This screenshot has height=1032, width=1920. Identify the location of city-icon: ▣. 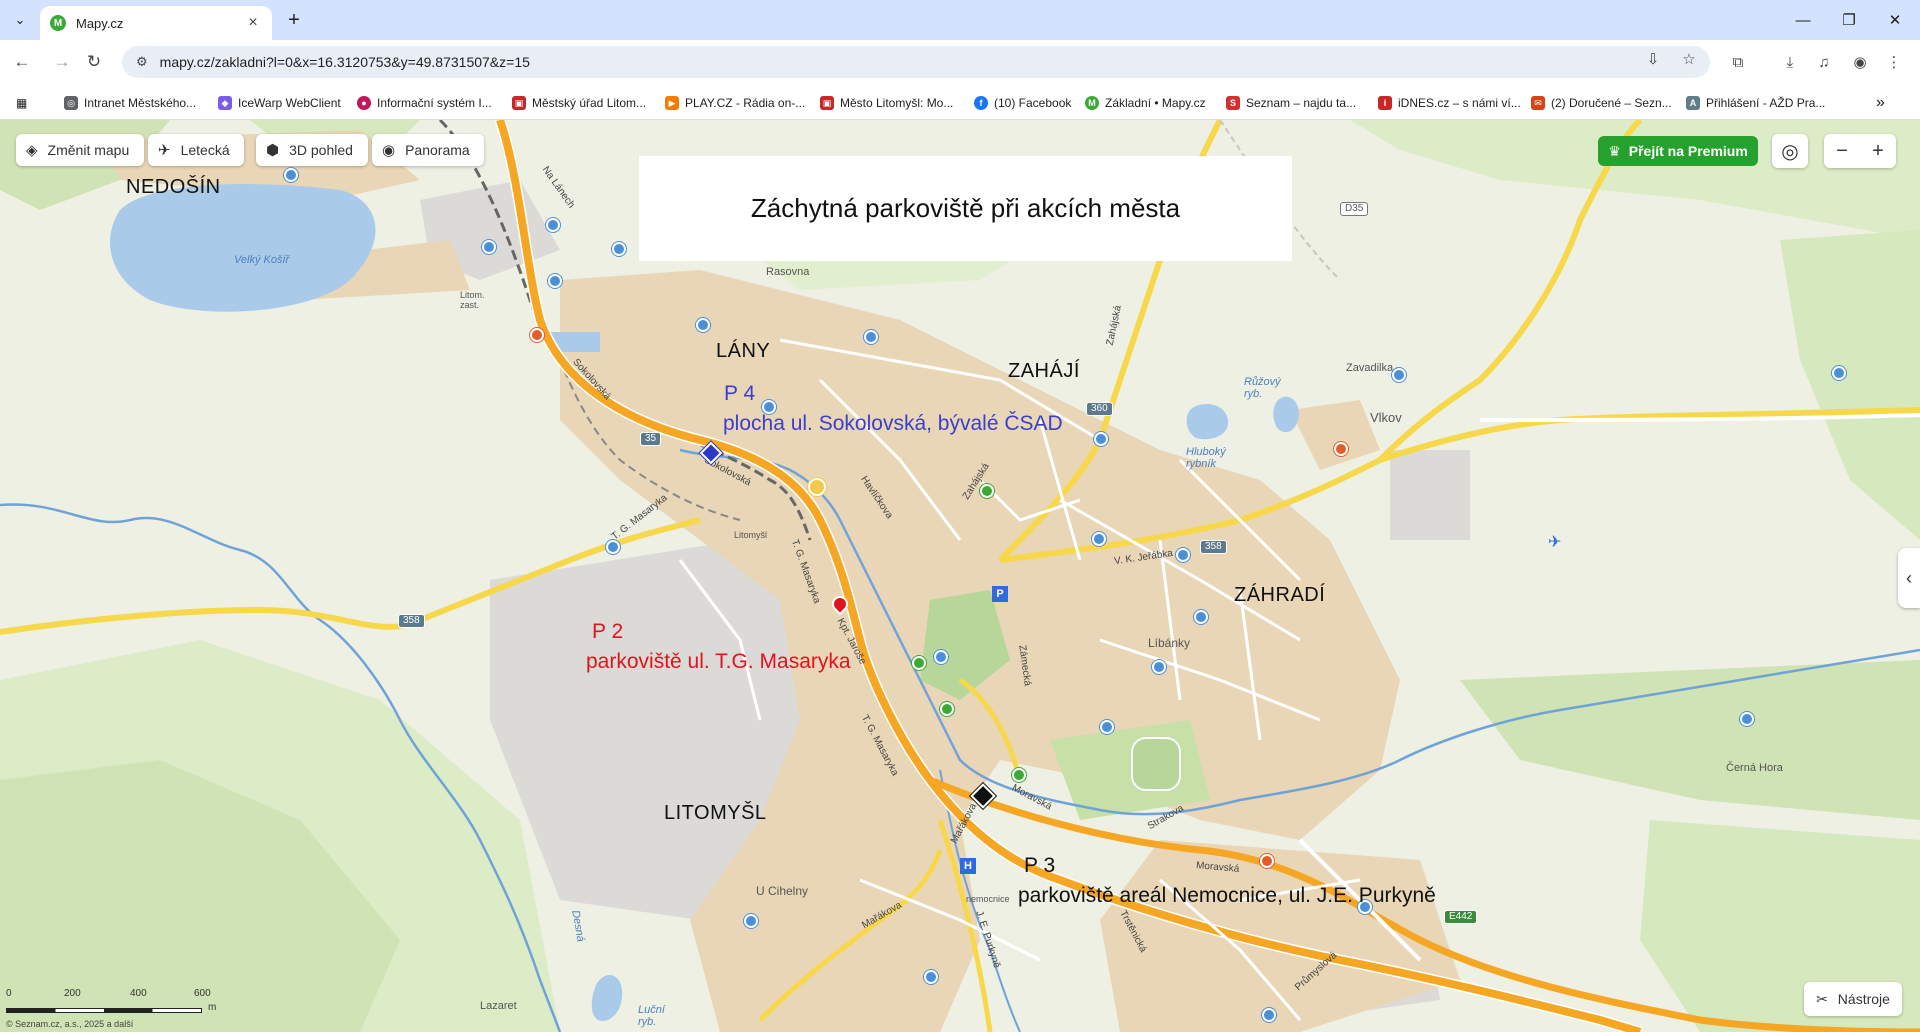
(827, 103).